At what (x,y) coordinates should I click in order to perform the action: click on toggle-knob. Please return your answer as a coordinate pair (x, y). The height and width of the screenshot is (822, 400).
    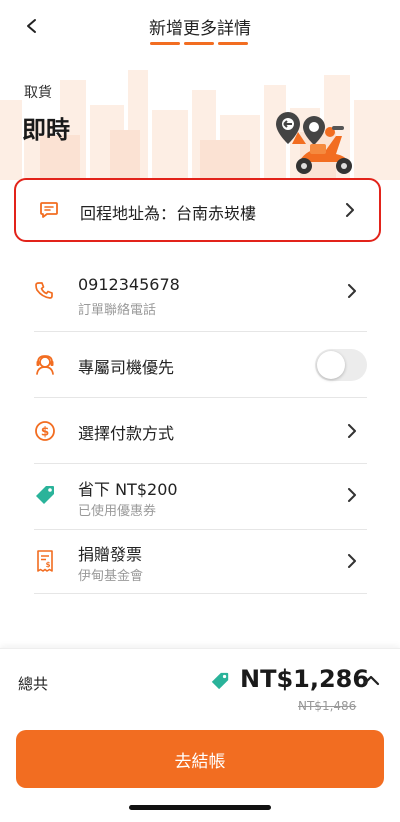
    Looking at the image, I should click on (331, 365).